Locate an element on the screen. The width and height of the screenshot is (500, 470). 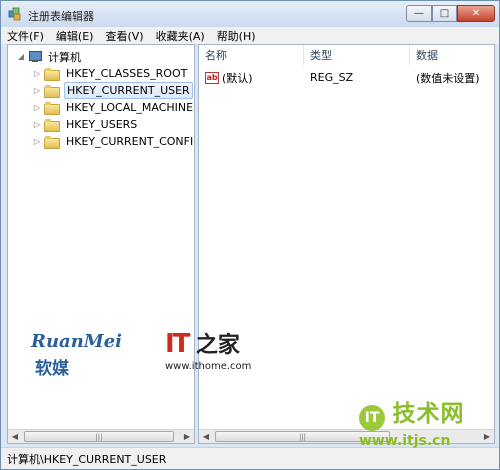
status-path: 计算机\HKEY_CURRENT_USER is located at coordinates (87, 459).